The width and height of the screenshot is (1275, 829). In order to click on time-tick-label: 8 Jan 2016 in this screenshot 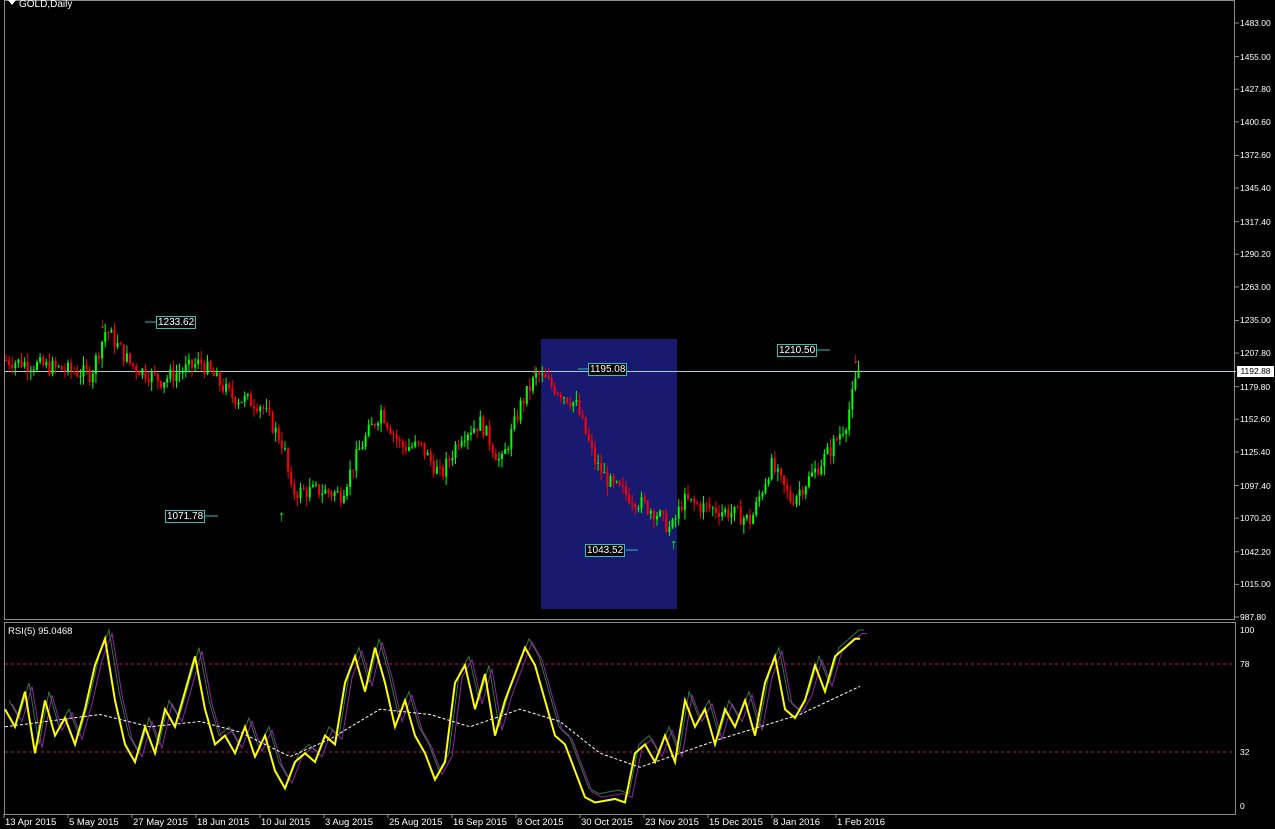, I will do `click(797, 822)`.